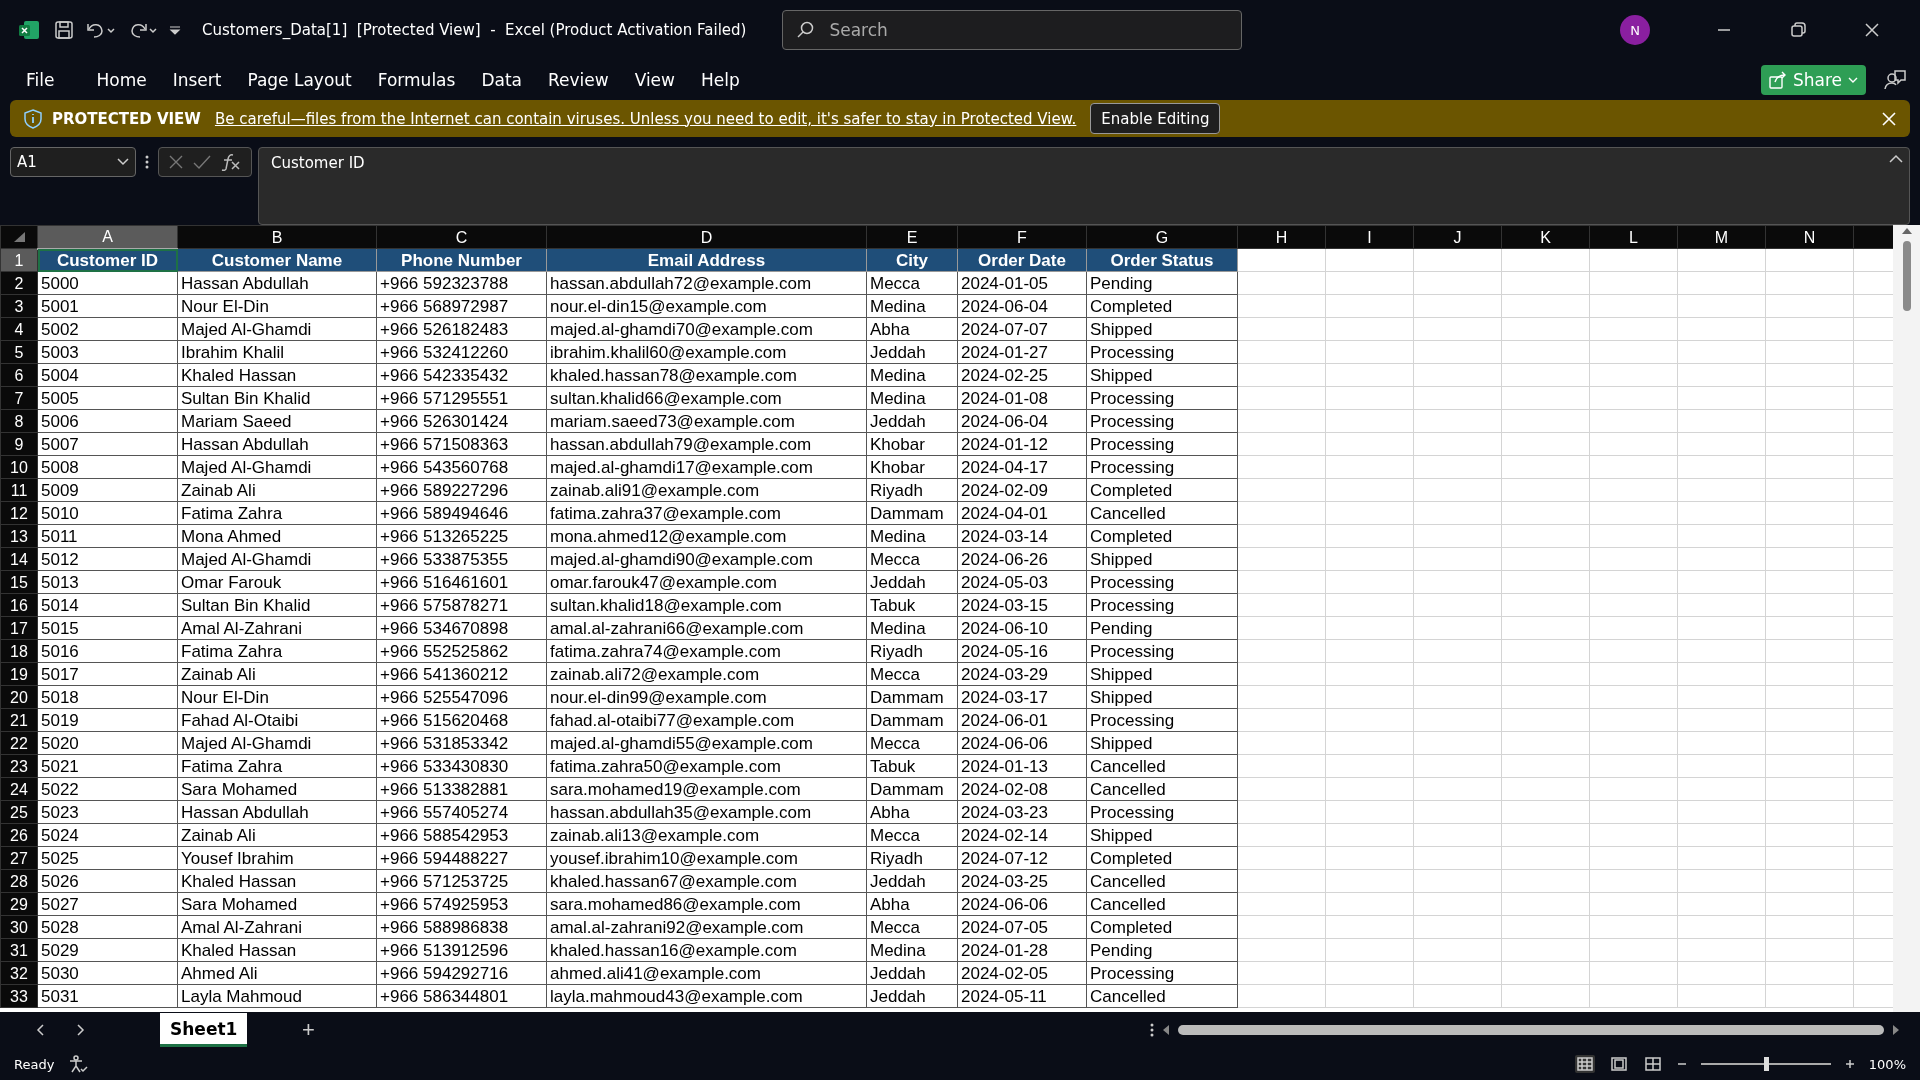 This screenshot has height=1080, width=1920. What do you see at coordinates (19, 858) in the screenshot?
I see `row-header: 27` at bounding box center [19, 858].